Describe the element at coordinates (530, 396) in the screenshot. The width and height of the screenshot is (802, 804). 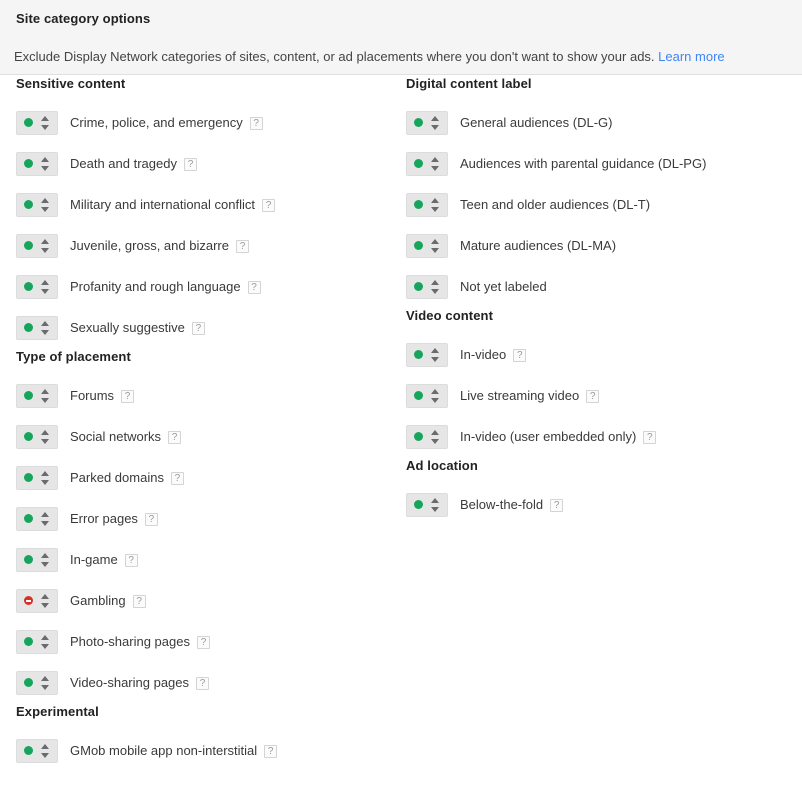
I see `option-label: Live streaming video?` at that location.